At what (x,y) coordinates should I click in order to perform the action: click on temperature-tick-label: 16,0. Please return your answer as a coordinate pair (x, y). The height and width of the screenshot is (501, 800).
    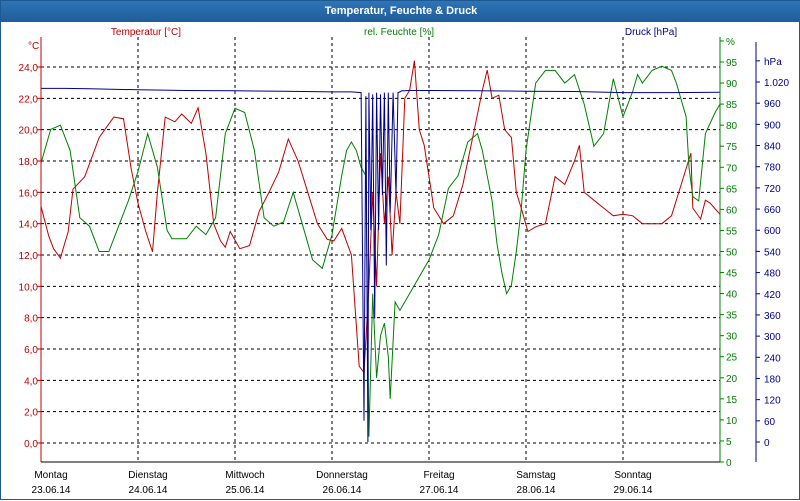
    Looking at the image, I should click on (29, 193).